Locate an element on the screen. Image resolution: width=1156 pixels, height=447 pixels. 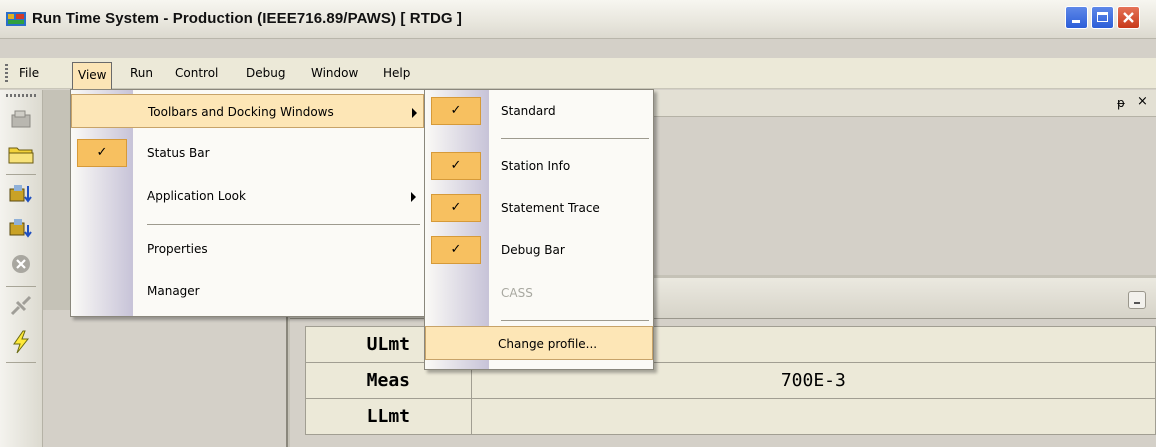
left-toolbar is located at coordinates (21, 268).